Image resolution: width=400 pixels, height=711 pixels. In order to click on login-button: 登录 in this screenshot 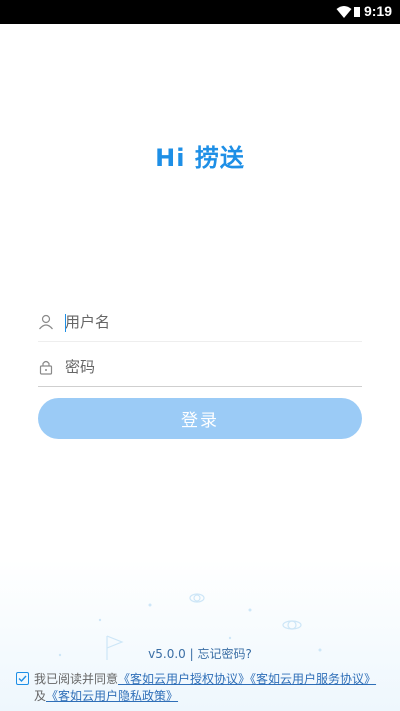, I will do `click(200, 418)`.